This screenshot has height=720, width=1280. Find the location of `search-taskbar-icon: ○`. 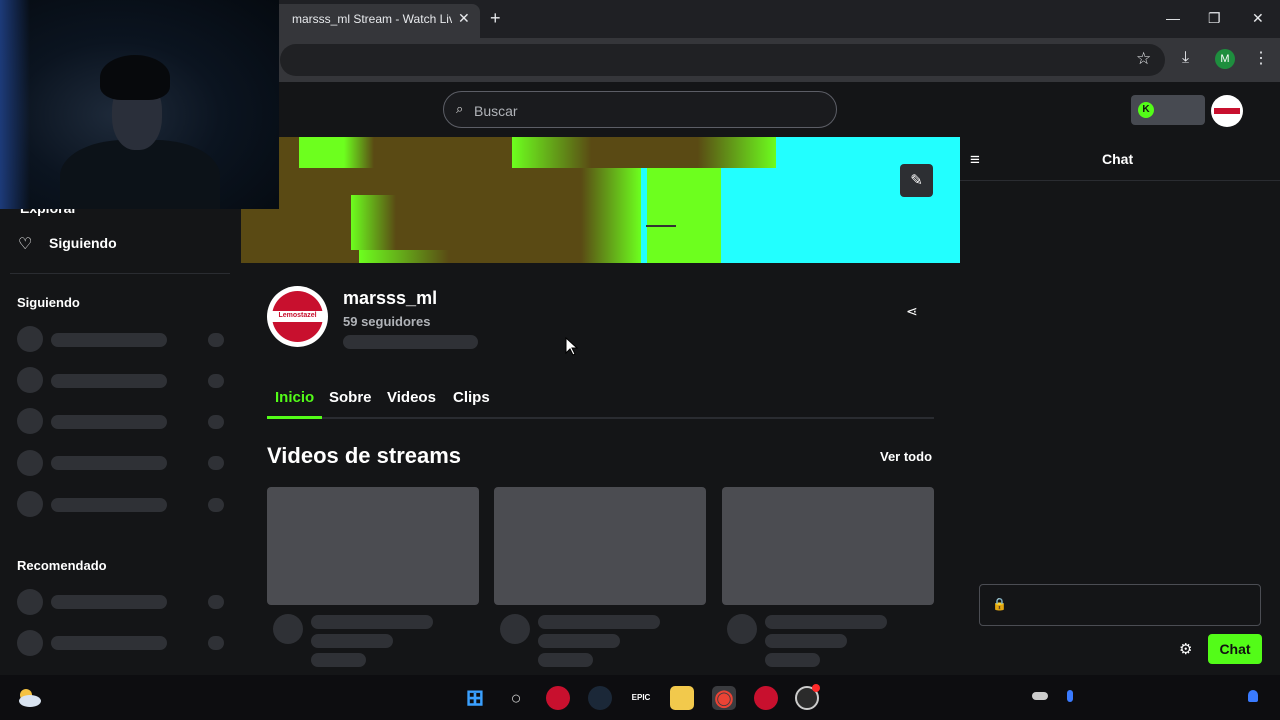

search-taskbar-icon: ○ is located at coordinates (516, 698).